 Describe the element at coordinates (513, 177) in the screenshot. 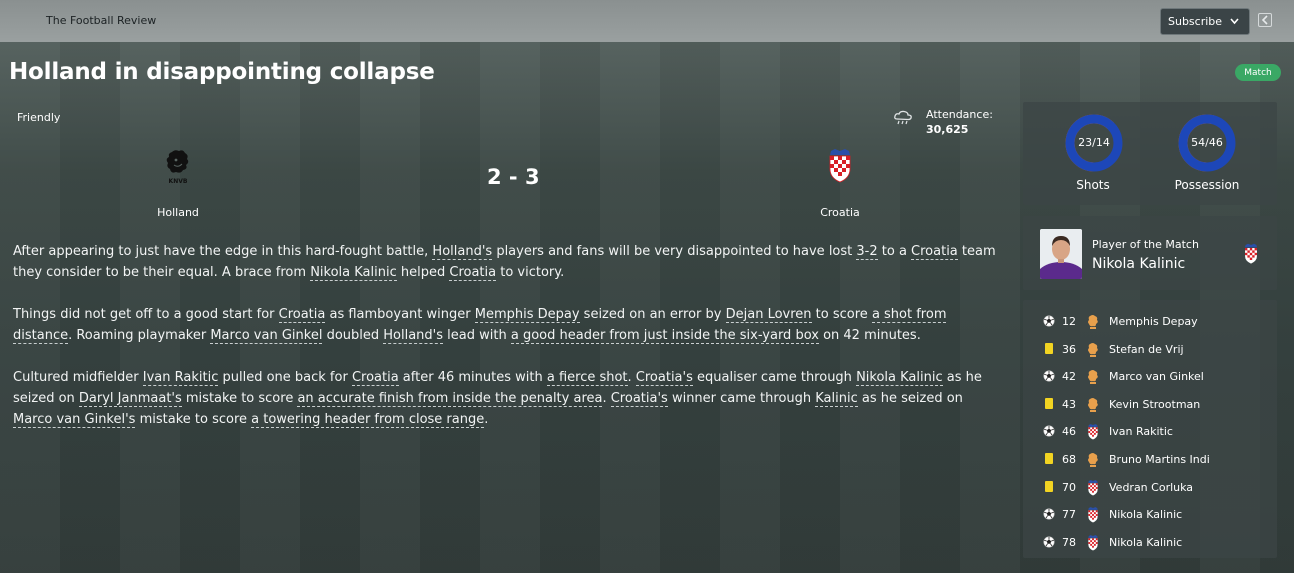

I see `match-score: 2 - 3` at that location.